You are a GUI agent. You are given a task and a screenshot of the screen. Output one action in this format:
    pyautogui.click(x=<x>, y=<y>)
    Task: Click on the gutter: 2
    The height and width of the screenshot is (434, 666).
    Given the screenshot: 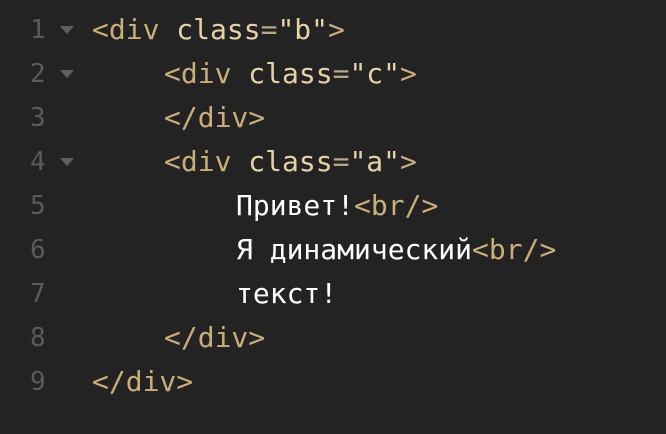 What is the action you would take?
    pyautogui.click(x=30, y=74)
    